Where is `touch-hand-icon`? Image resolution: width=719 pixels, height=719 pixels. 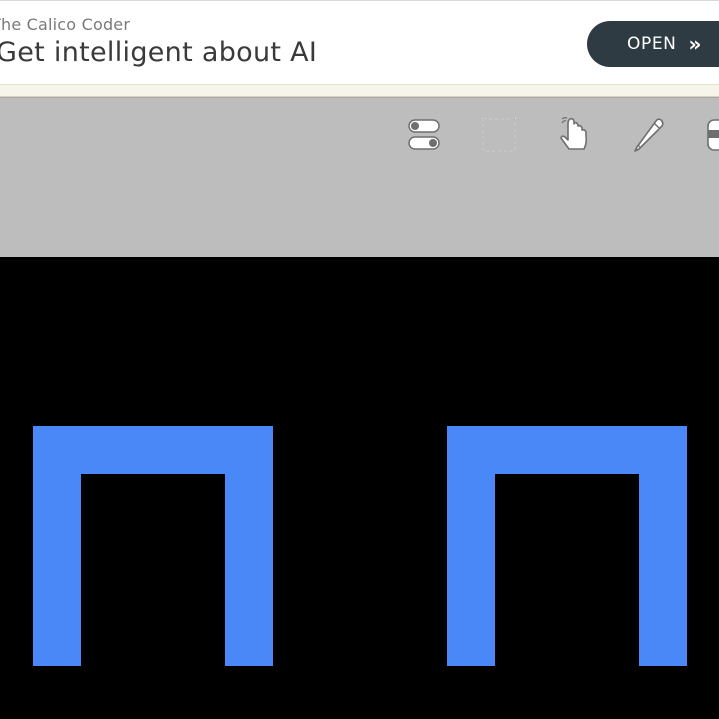
touch-hand-icon is located at coordinates (574, 135).